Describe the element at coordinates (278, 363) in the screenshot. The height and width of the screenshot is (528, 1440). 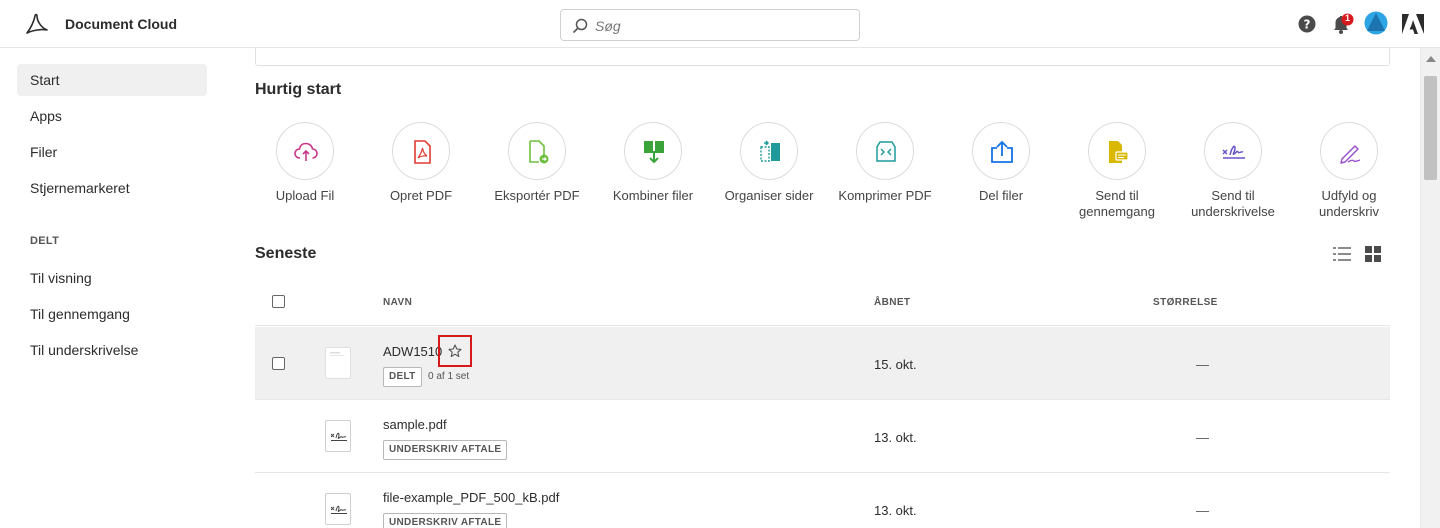
I see `row-checkbox` at that location.